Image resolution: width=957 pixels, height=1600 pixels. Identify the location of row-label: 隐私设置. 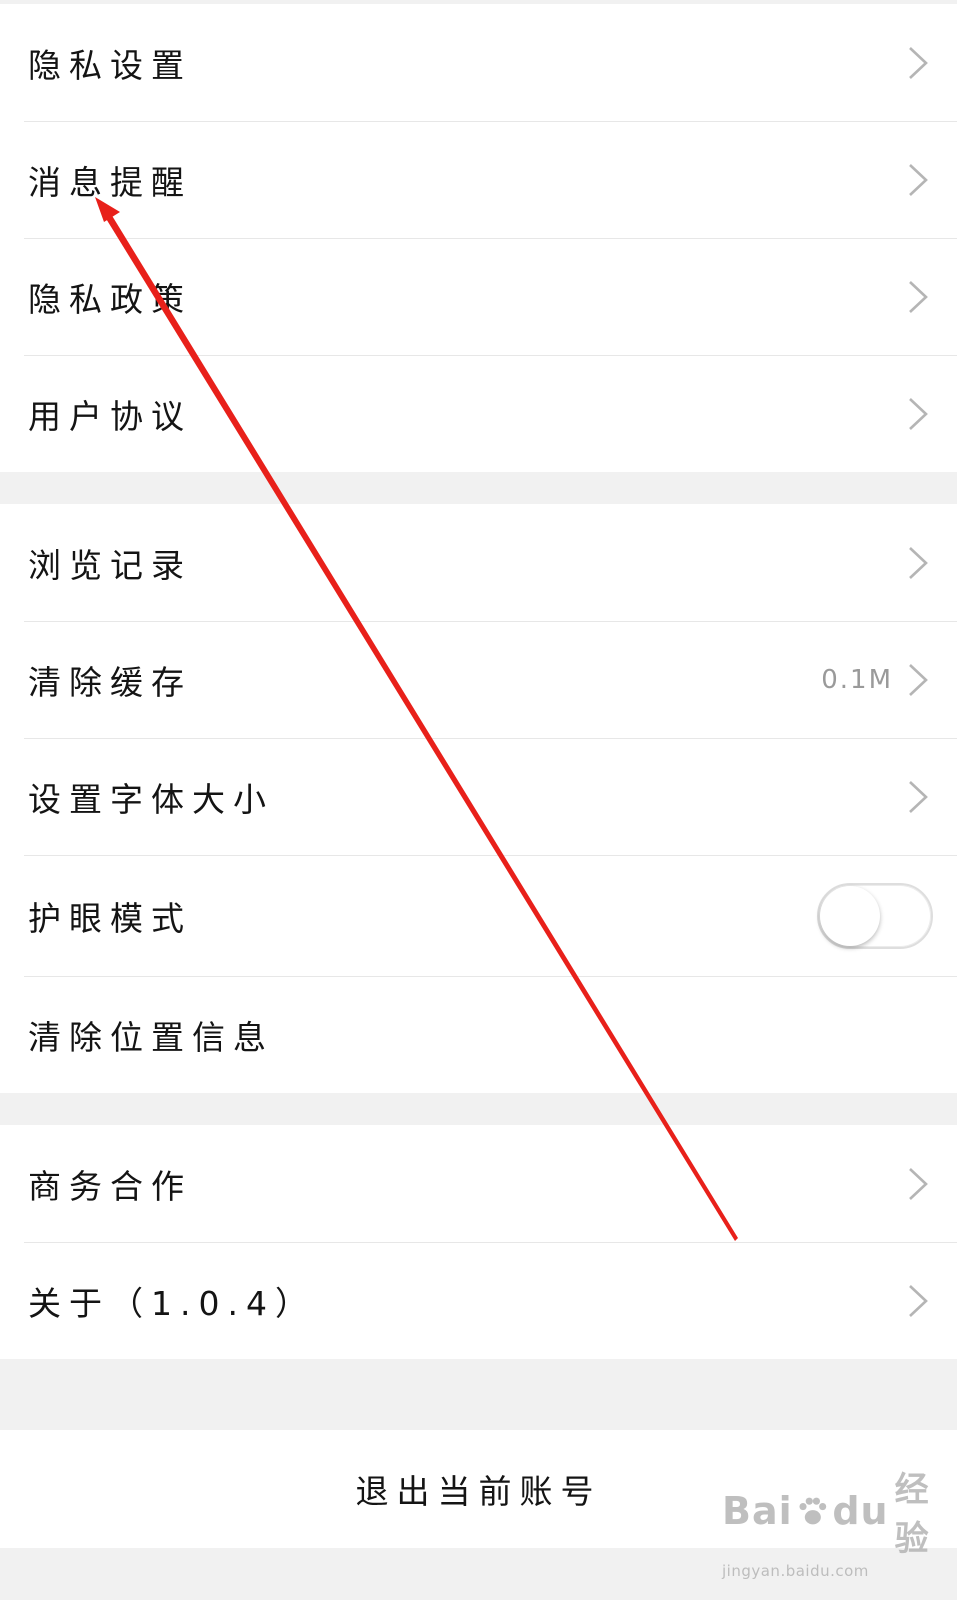
(110, 65).